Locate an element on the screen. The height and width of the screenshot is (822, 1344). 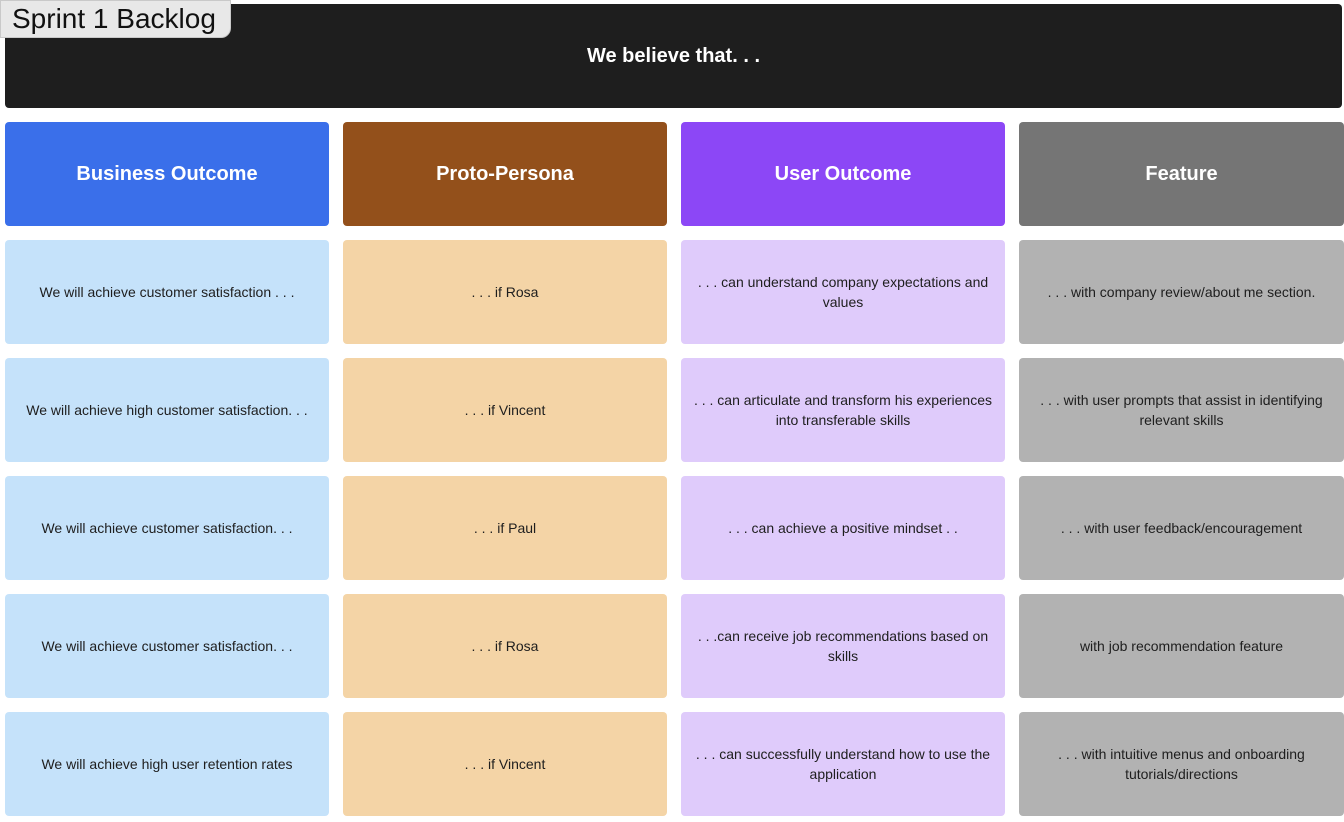
banner-text: We believe that. . . is located at coordinates (673, 55).